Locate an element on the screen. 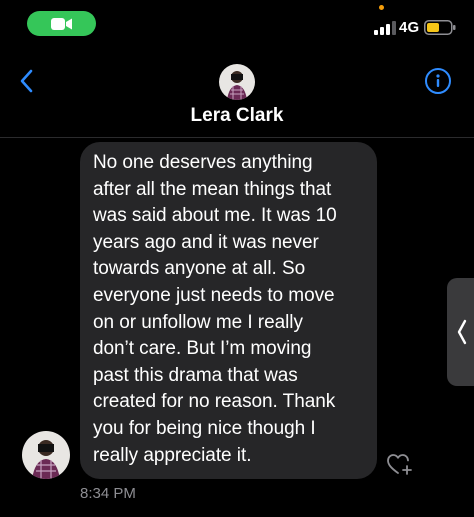 Image resolution: width=474 pixels, height=517 pixels. battery-icon is located at coordinates (440, 27).